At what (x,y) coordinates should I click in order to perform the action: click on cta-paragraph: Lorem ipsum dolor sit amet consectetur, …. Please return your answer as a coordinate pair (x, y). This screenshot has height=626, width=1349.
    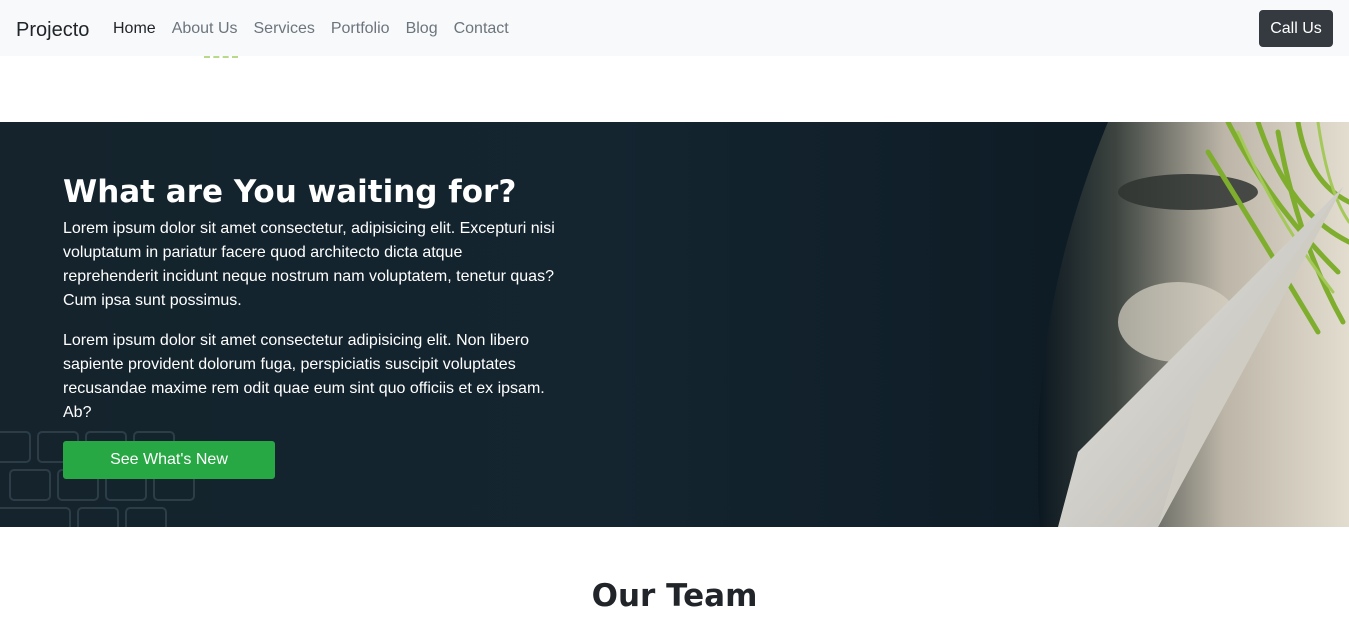
    Looking at the image, I should click on (309, 264).